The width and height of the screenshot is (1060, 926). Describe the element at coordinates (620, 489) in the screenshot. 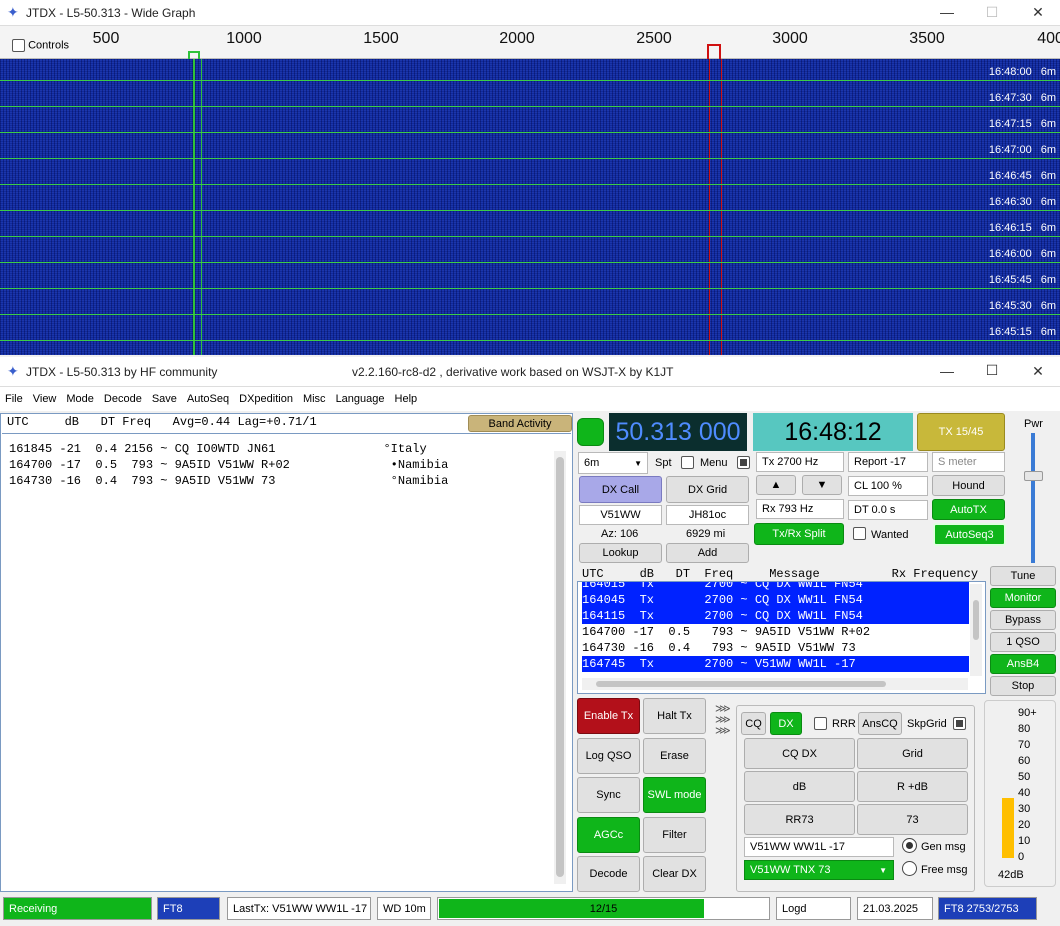

I see `dx-call-button: DX Call` at that location.